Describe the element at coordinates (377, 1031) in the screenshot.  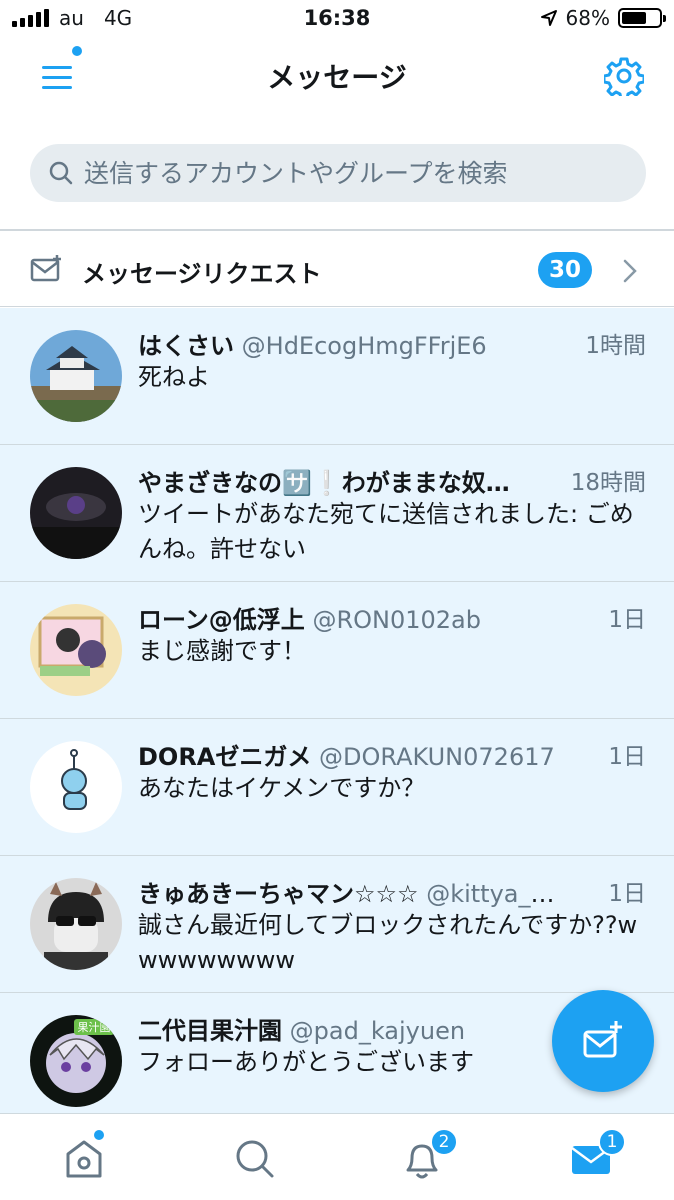
I see `conversation-handle: @pad_kajyuen` at that location.